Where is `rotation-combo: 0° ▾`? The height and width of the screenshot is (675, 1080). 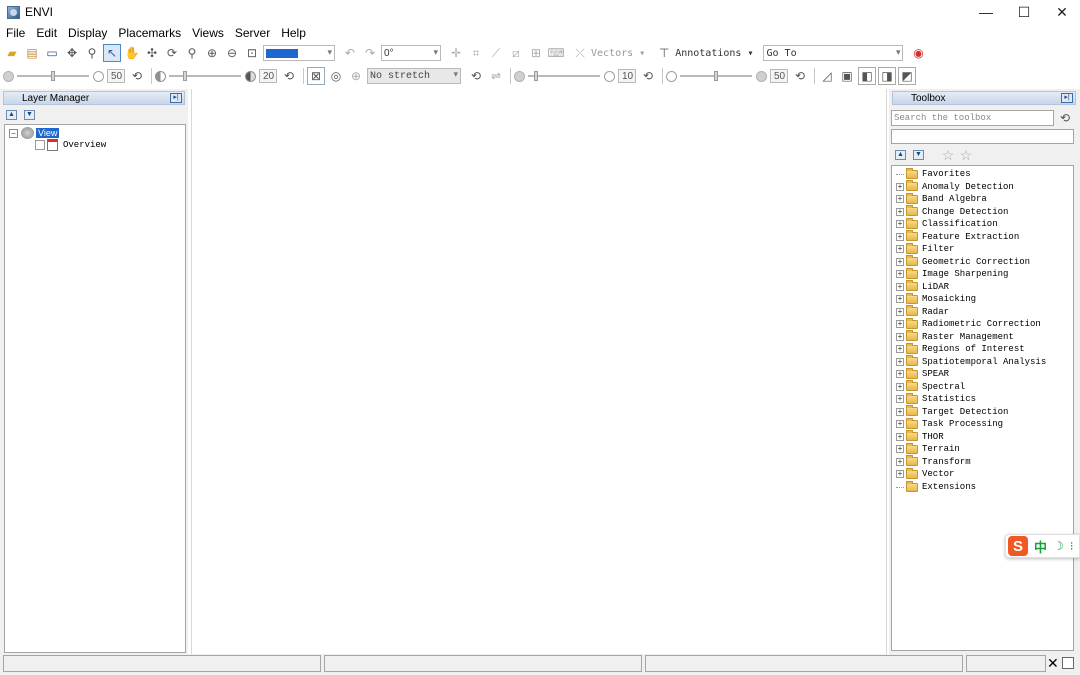 rotation-combo: 0° ▾ is located at coordinates (411, 53).